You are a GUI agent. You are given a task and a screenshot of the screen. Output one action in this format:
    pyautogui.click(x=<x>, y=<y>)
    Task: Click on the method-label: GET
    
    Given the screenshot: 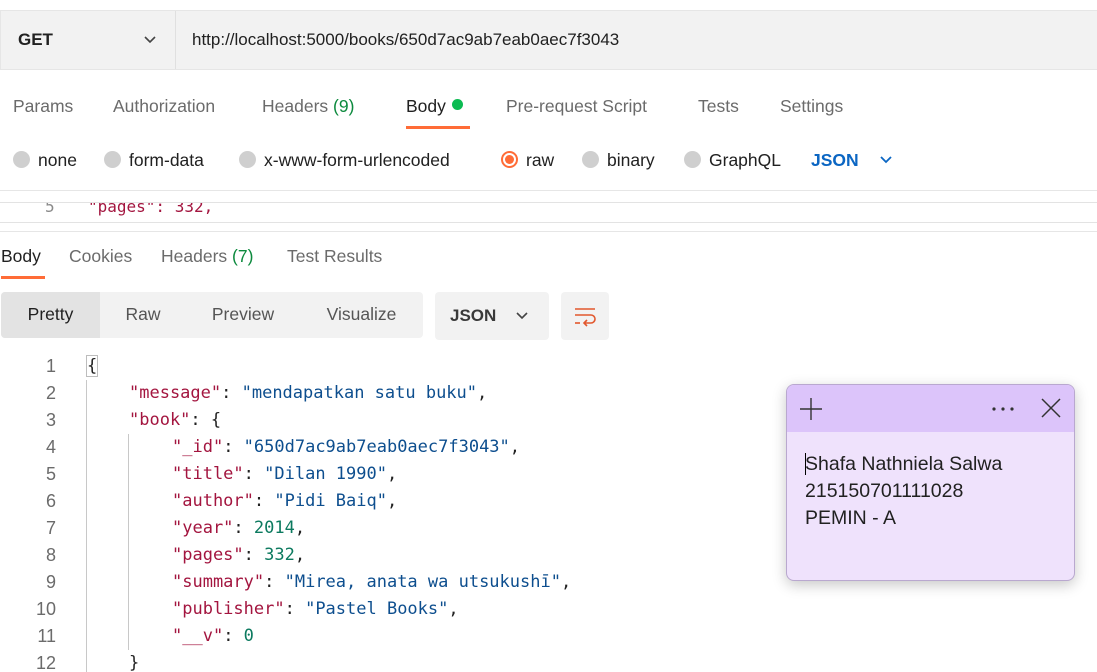 What is the action you would take?
    pyautogui.click(x=35, y=39)
    